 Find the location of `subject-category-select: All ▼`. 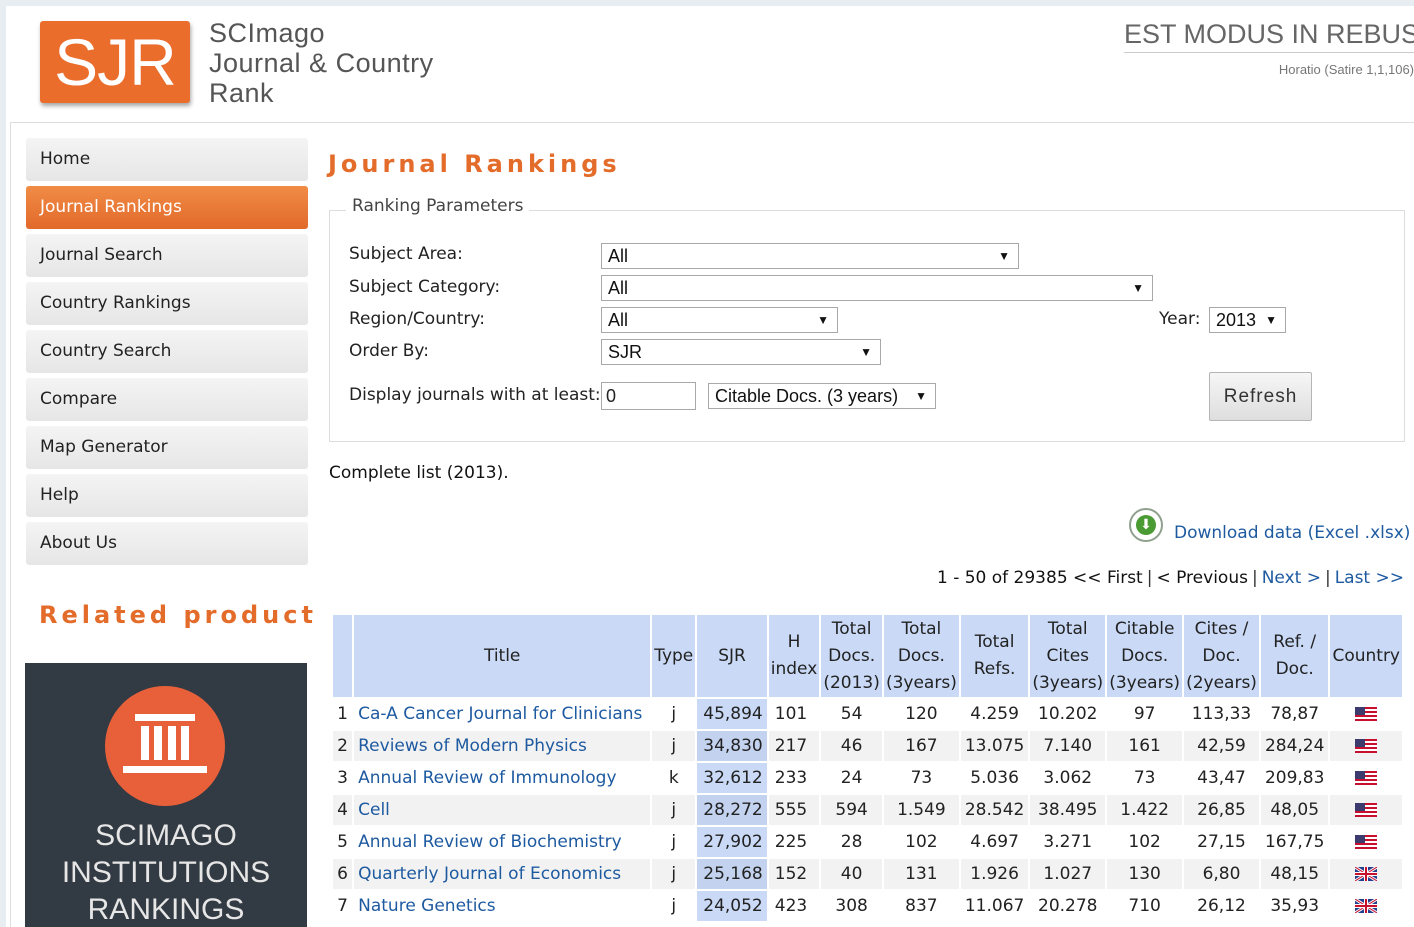

subject-category-select: All ▼ is located at coordinates (877, 288).